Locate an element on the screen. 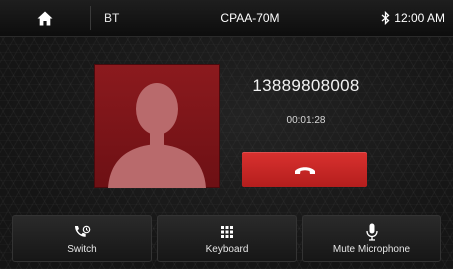 The image size is (453, 269). status-area: 12:00 AM is located at coordinates (413, 18).